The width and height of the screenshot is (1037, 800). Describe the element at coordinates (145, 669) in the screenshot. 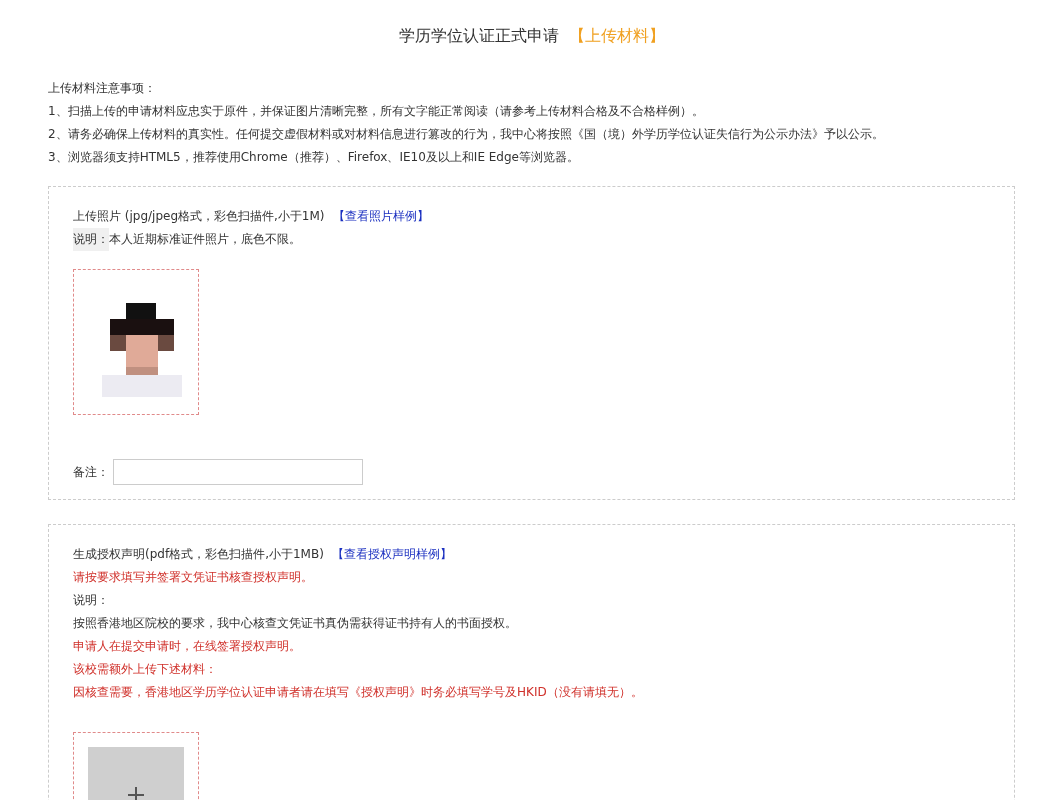

I see `warning-text: 该校需额外上传下述材料：` at that location.